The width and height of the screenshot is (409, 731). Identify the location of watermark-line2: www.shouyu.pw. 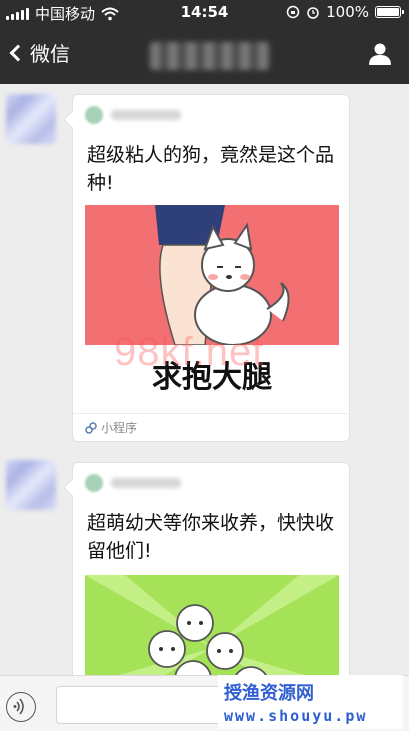
(296, 716).